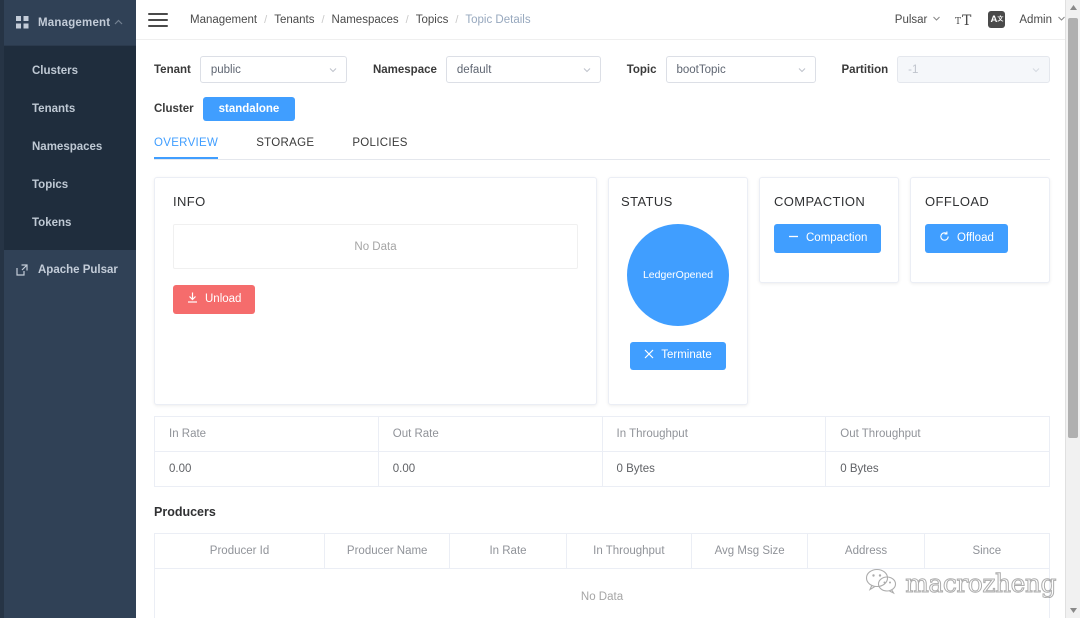 This screenshot has width=1080, height=618. Describe the element at coordinates (172, 69) in the screenshot. I see `tenant-label: Tenant` at that location.